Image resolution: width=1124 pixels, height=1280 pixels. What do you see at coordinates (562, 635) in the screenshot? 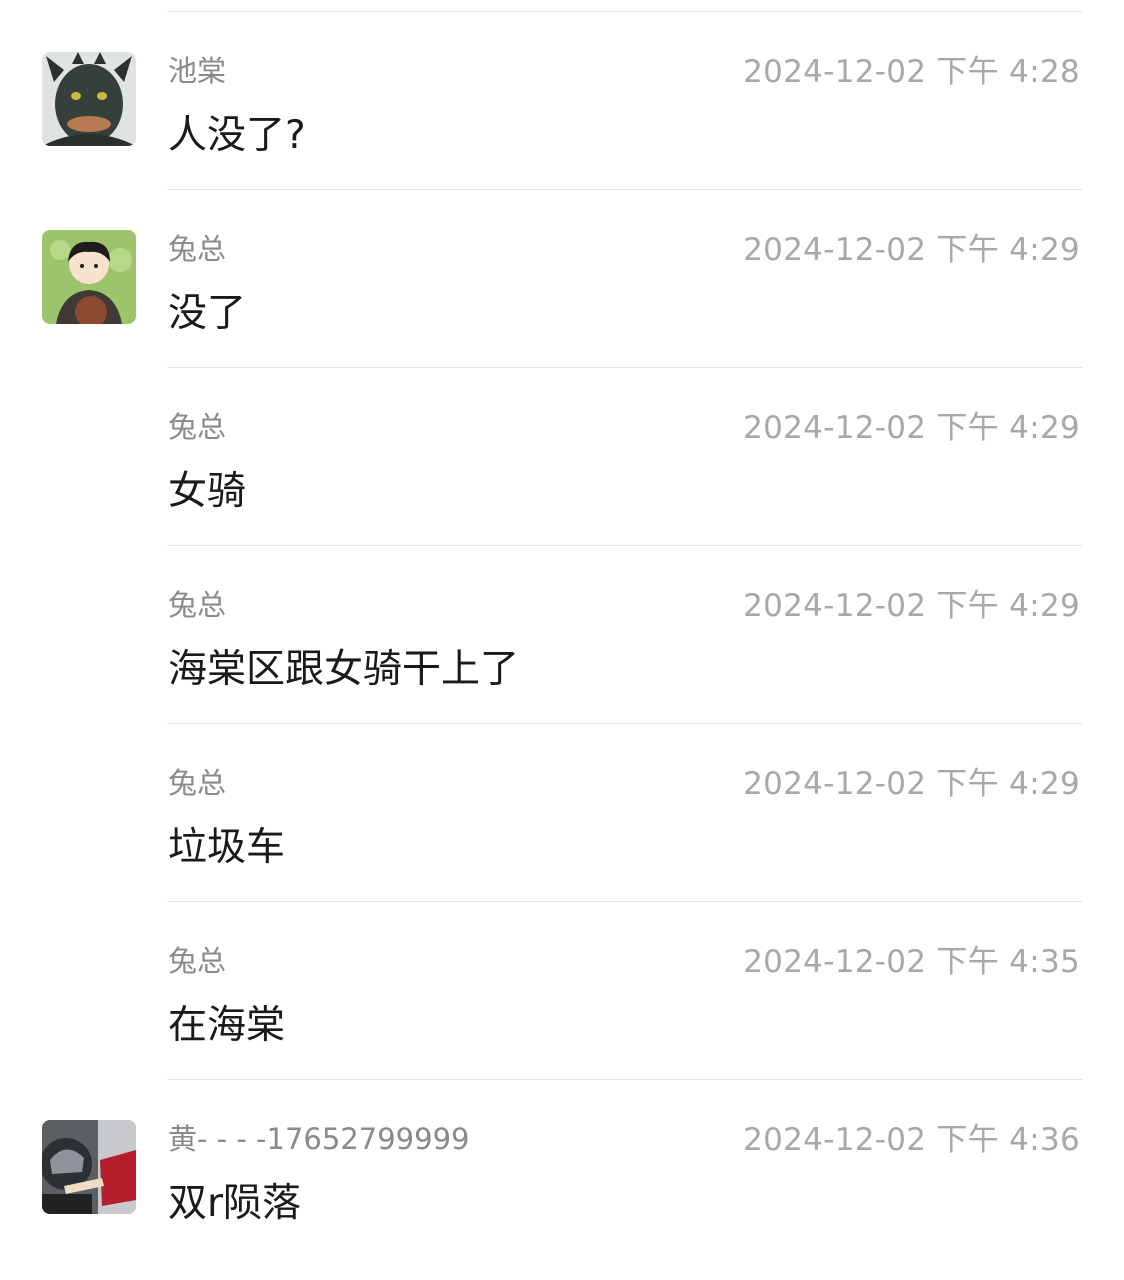
I see `message-item: 兔总 2024-12-02 下午 4:29 海棠区跟女骑干上了` at bounding box center [562, 635].